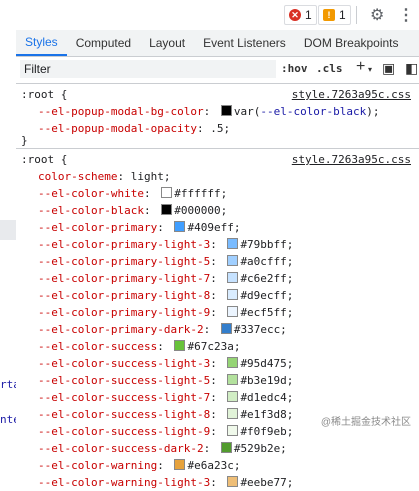 Image resolution: width=419 pixels, height=491 pixels. I want to click on declaration: --el-color-success-light-8: #e1f3d8;, so click(165, 414).